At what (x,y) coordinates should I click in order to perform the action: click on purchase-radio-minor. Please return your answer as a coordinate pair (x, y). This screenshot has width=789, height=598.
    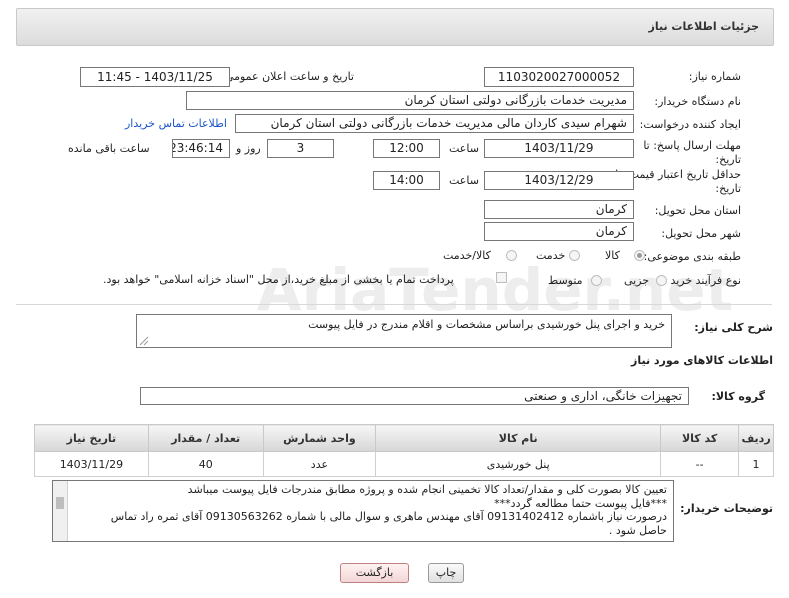
    Looking at the image, I should click on (661, 280).